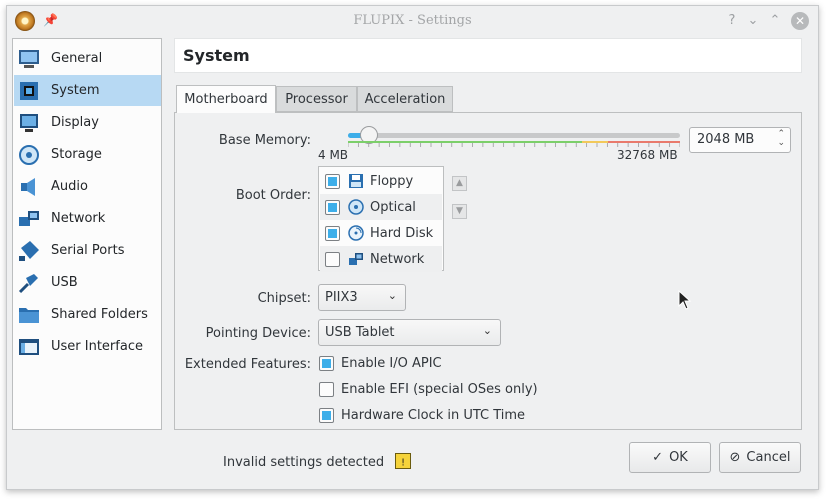  I want to click on ok-button: ✓ OK, so click(670, 457).